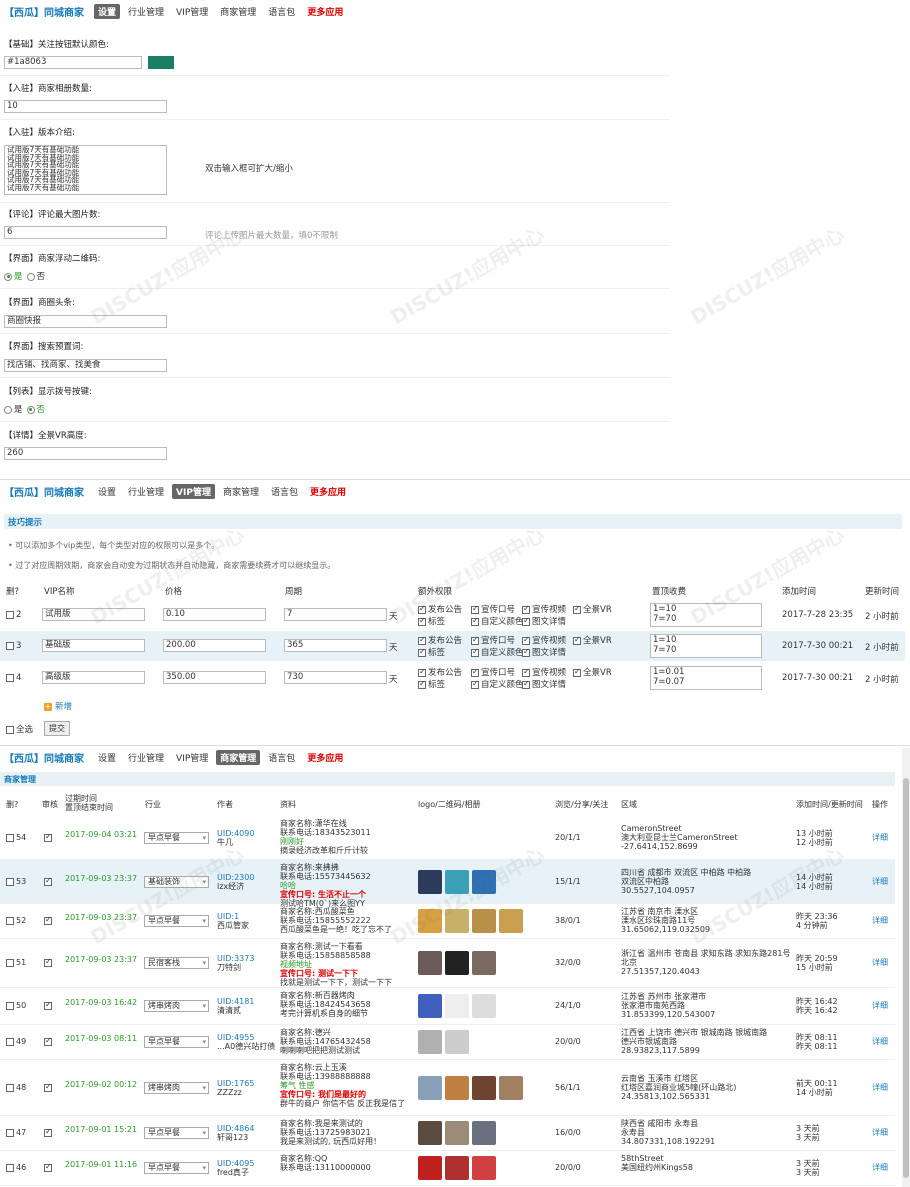 The width and height of the screenshot is (910, 1187). What do you see at coordinates (235, 1083) in the screenshot?
I see `m-row-uid: UID:1765` at bounding box center [235, 1083].